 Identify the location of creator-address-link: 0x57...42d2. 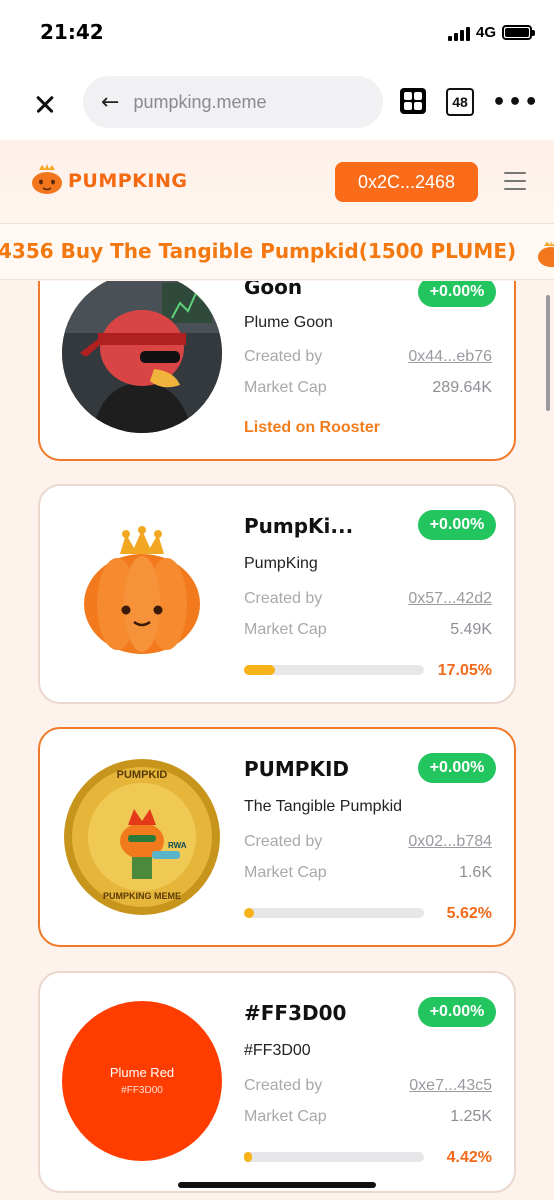
(450, 599).